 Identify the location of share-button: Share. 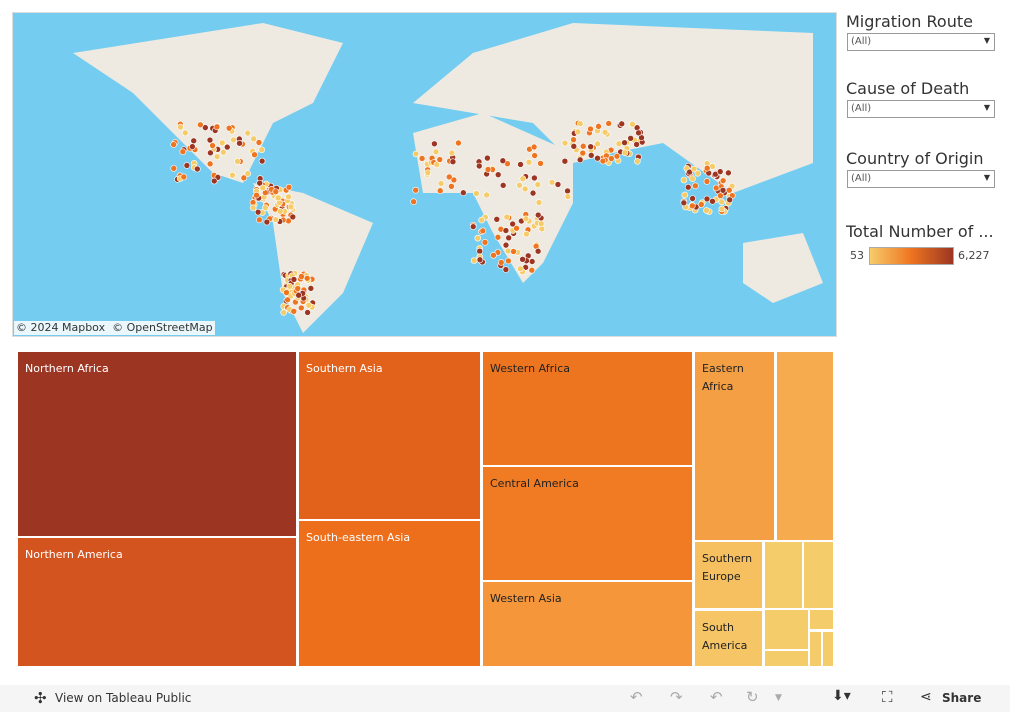
(961, 698).